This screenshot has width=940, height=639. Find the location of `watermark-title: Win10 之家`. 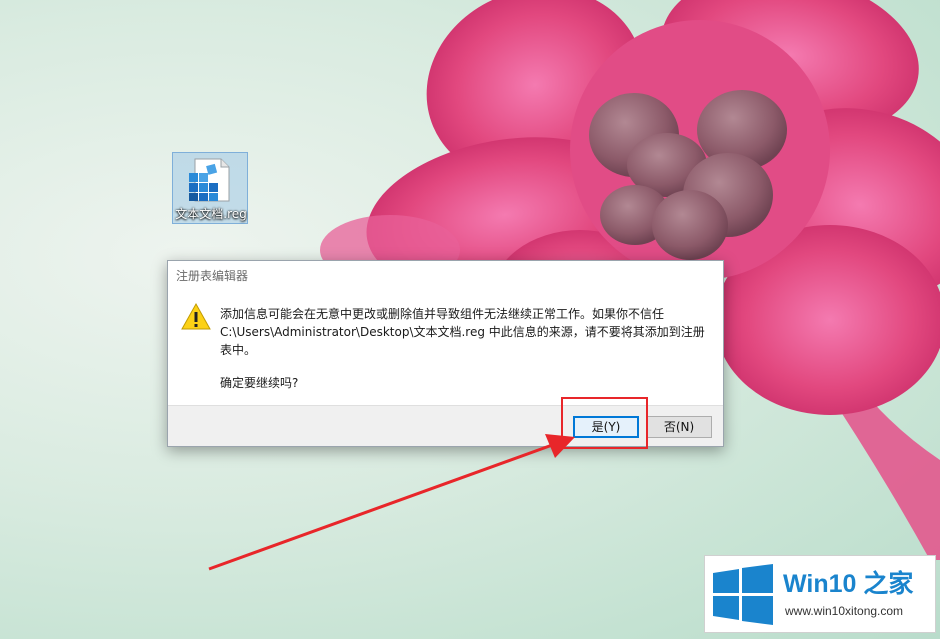

watermark-title: Win10 之家 is located at coordinates (848, 584).